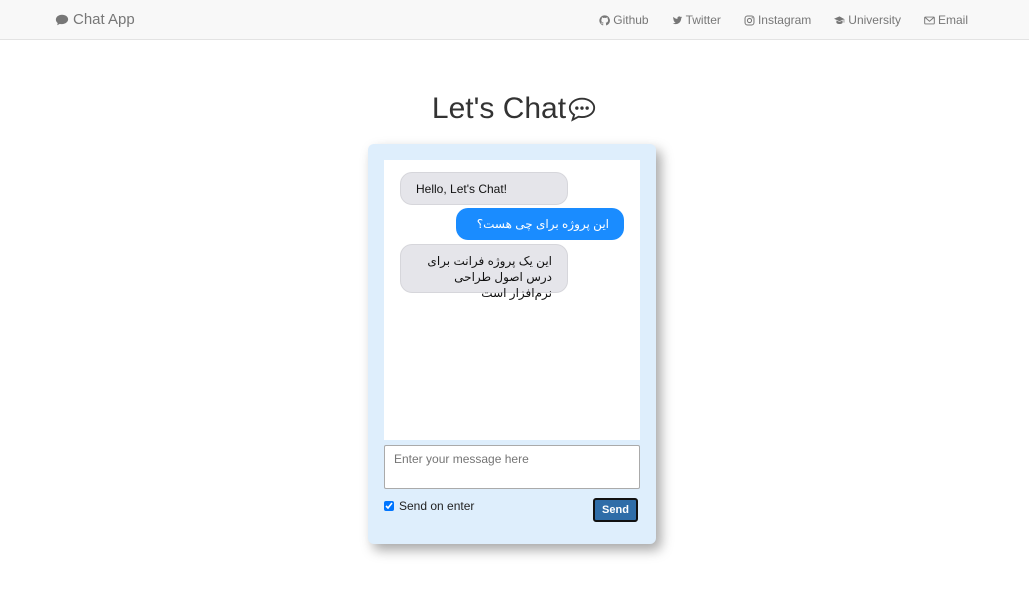 Image resolution: width=1029 pixels, height=597 pixels. What do you see at coordinates (952, 20) in the screenshot?
I see `nav-link-label: Email` at bounding box center [952, 20].